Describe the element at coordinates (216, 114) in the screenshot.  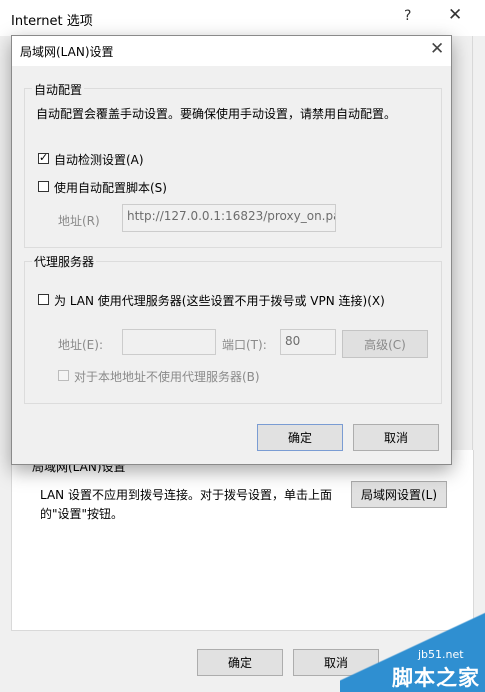
I see `auto-config-description: 自动配置会覆盖手动设置。要确保使用手动设置，请禁用自动配置。` at that location.